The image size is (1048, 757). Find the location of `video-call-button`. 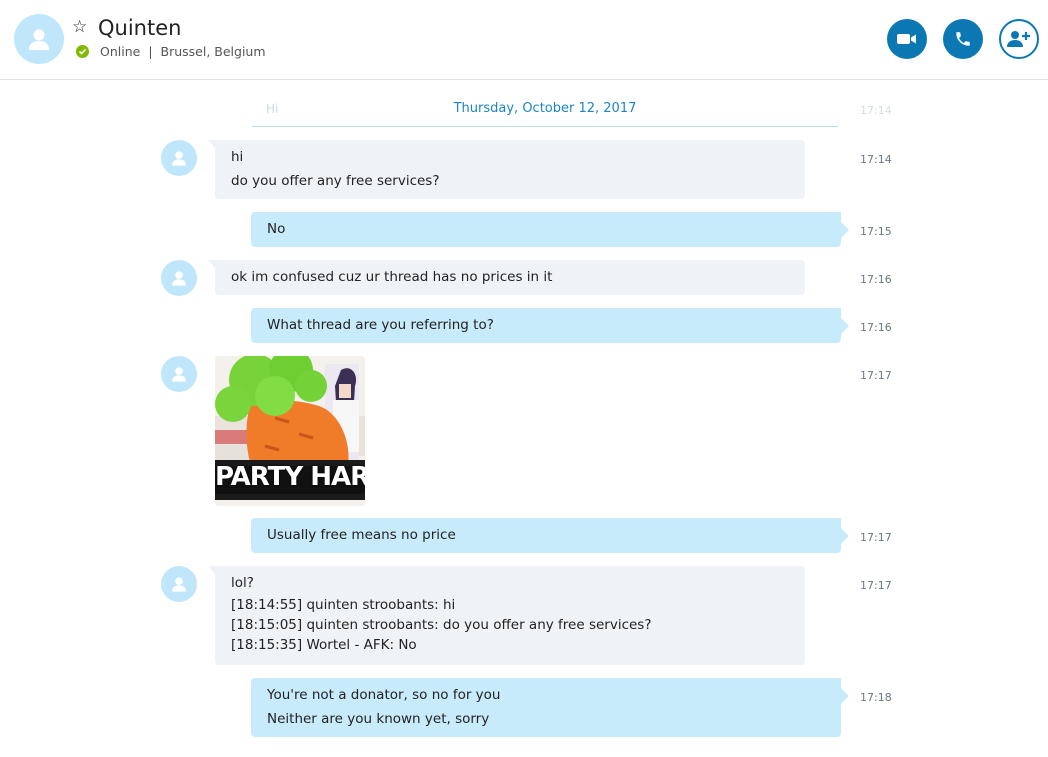

video-call-button is located at coordinates (907, 39).